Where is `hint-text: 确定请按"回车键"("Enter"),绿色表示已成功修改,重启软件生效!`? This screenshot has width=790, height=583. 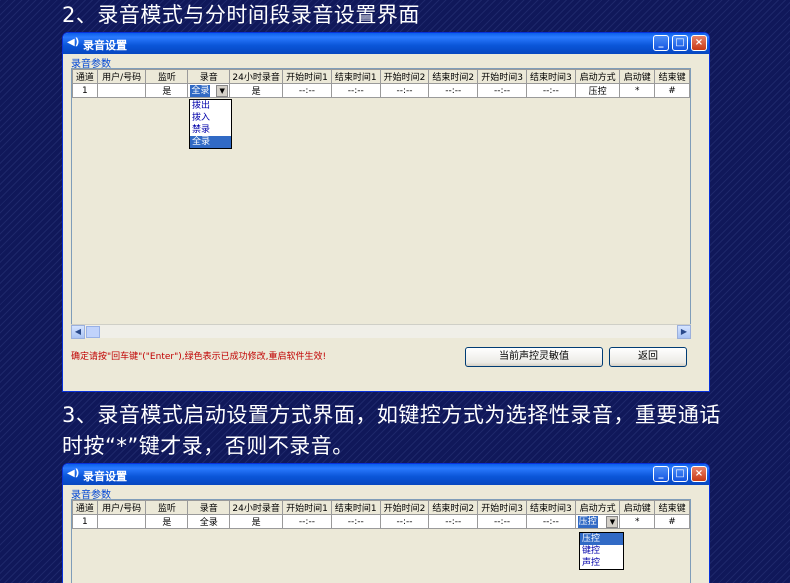
hint-text: 确定请按"回车键"("Enter"),绿色表示已成功修改,重启软件生效! is located at coordinates (199, 357).